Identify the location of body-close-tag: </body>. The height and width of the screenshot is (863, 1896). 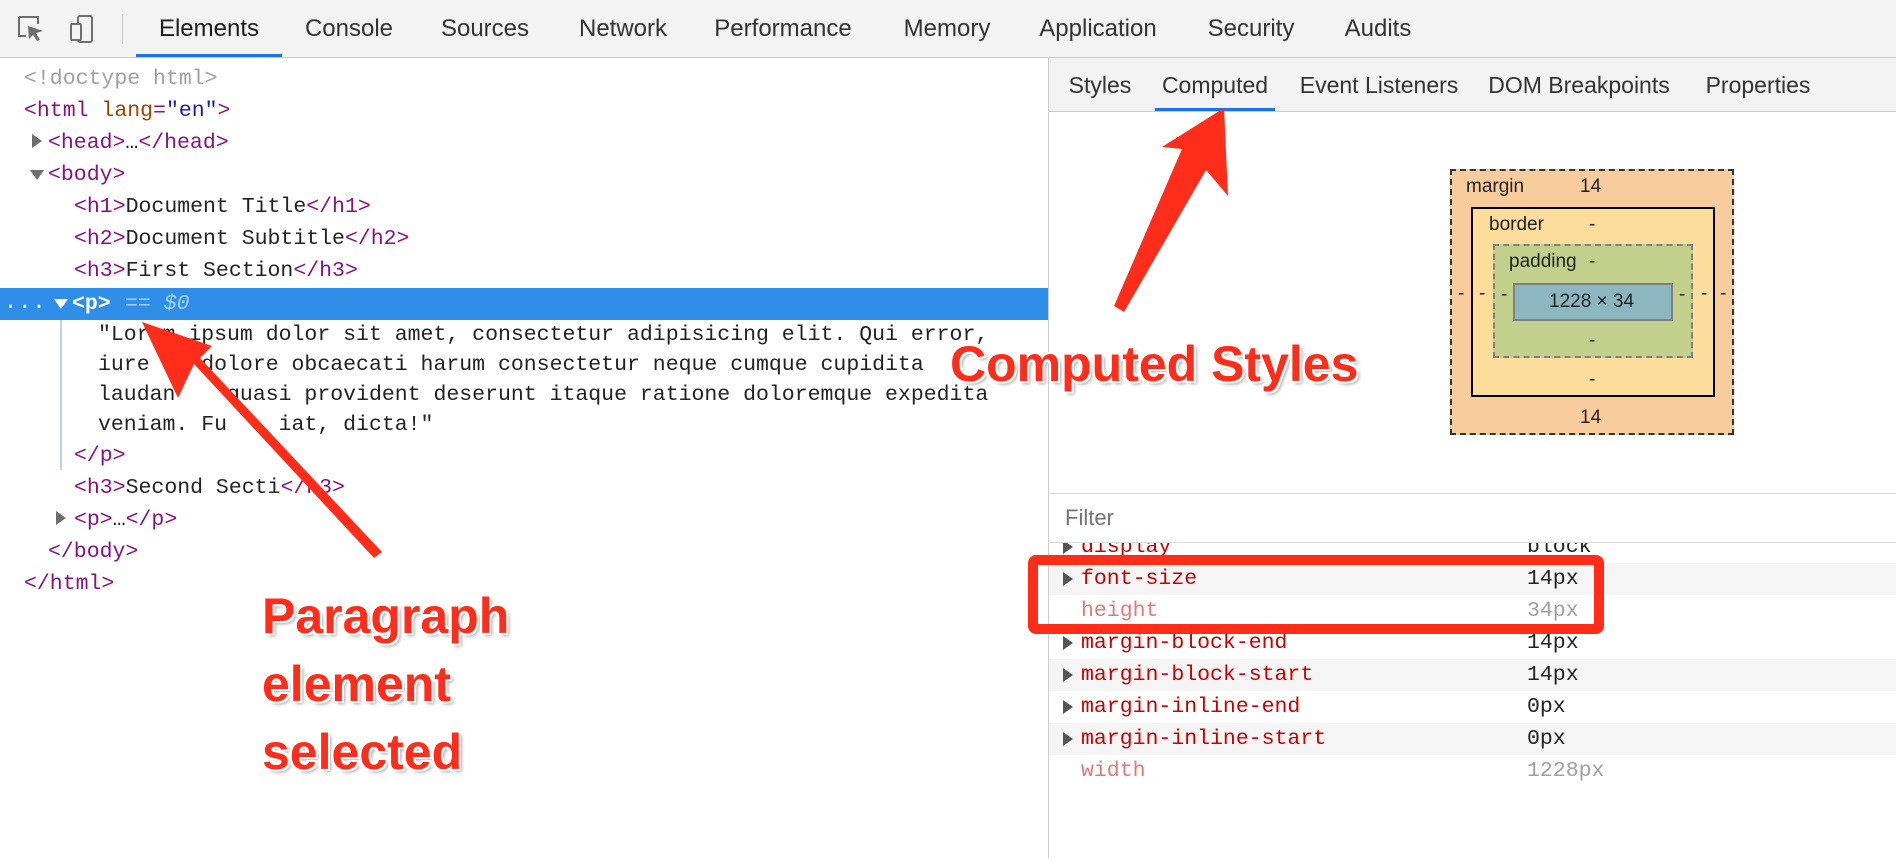
(93, 552).